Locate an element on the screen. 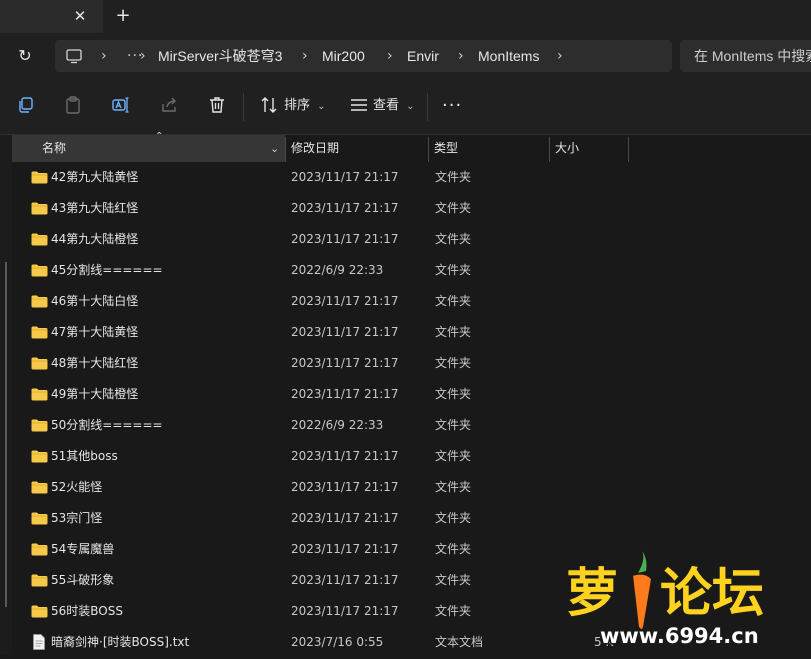  size-column-header: 大小 is located at coordinates (567, 148).